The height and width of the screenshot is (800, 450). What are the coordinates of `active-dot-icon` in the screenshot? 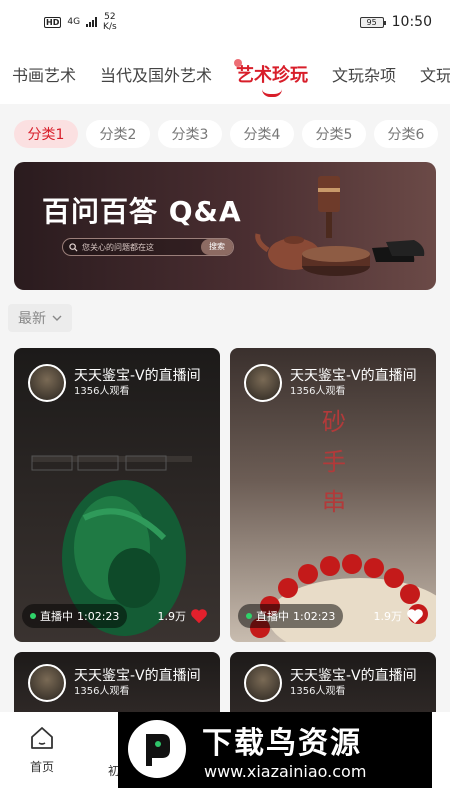 It's located at (238, 63).